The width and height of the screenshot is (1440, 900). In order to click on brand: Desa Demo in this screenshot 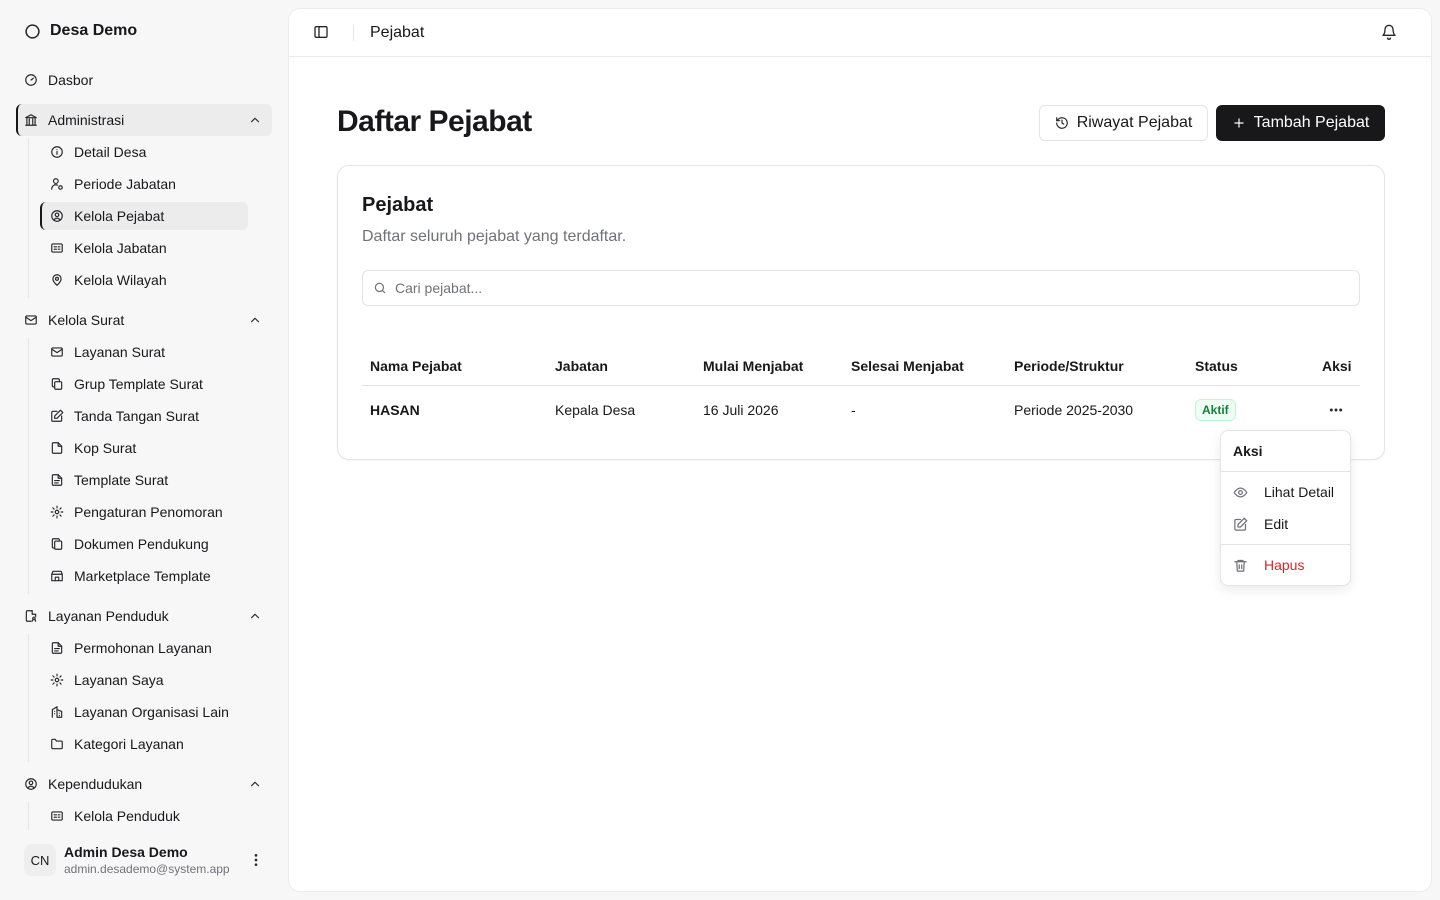, I will do `click(80, 31)`.